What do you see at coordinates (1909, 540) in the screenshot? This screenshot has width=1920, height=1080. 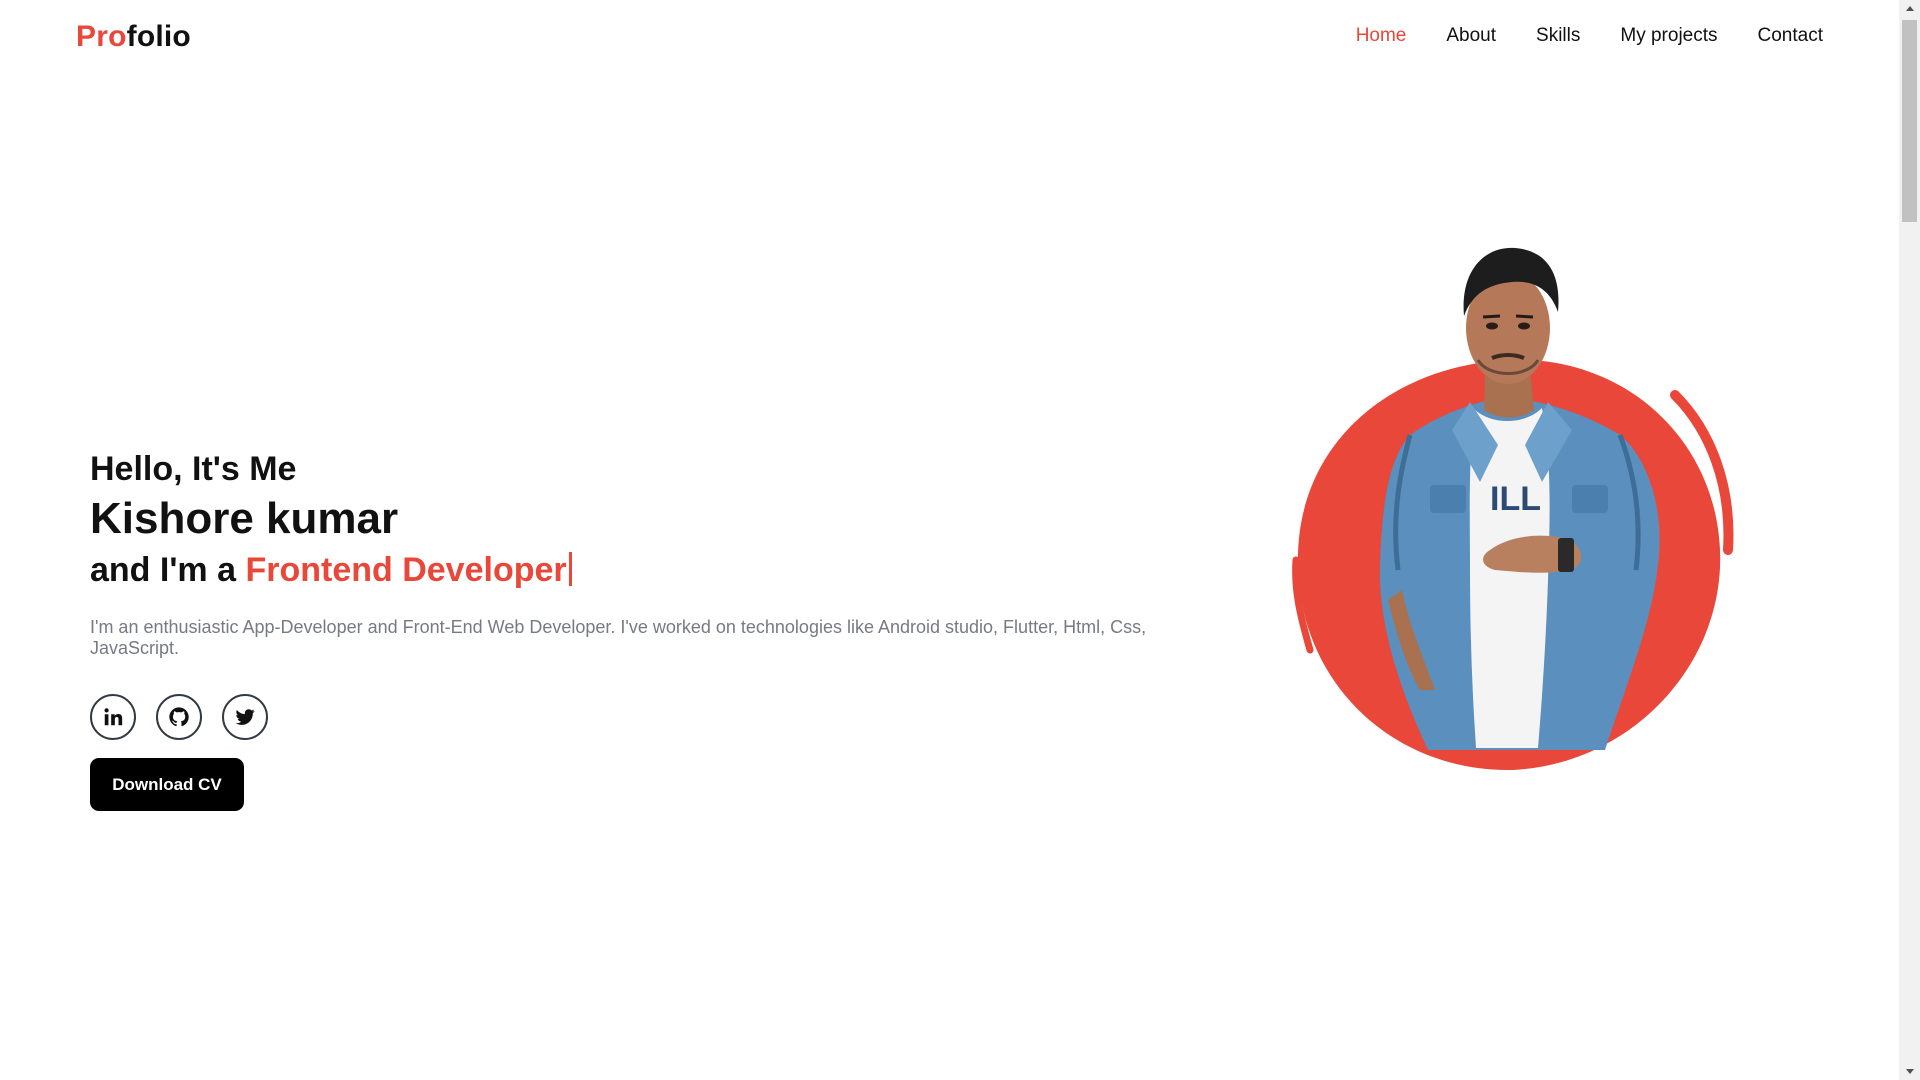 I see `vertical-scrollbar` at bounding box center [1909, 540].